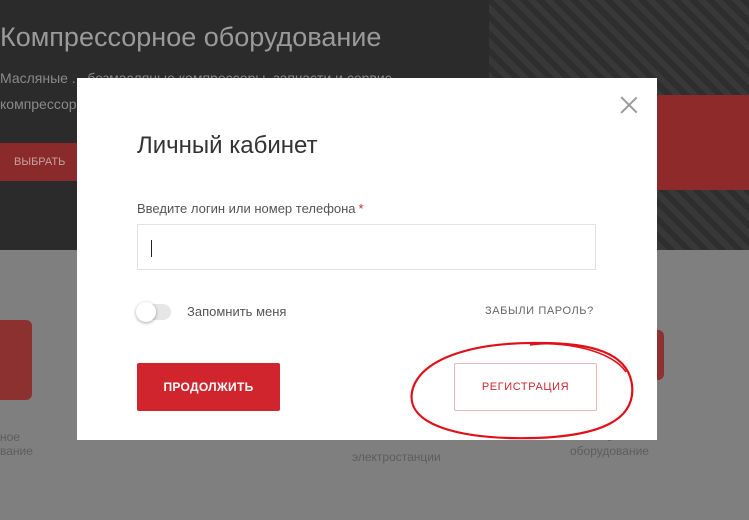 This screenshot has height=520, width=749. Describe the element at coordinates (396, 457) in the screenshot. I see `product-caption-2: электростанции` at that location.